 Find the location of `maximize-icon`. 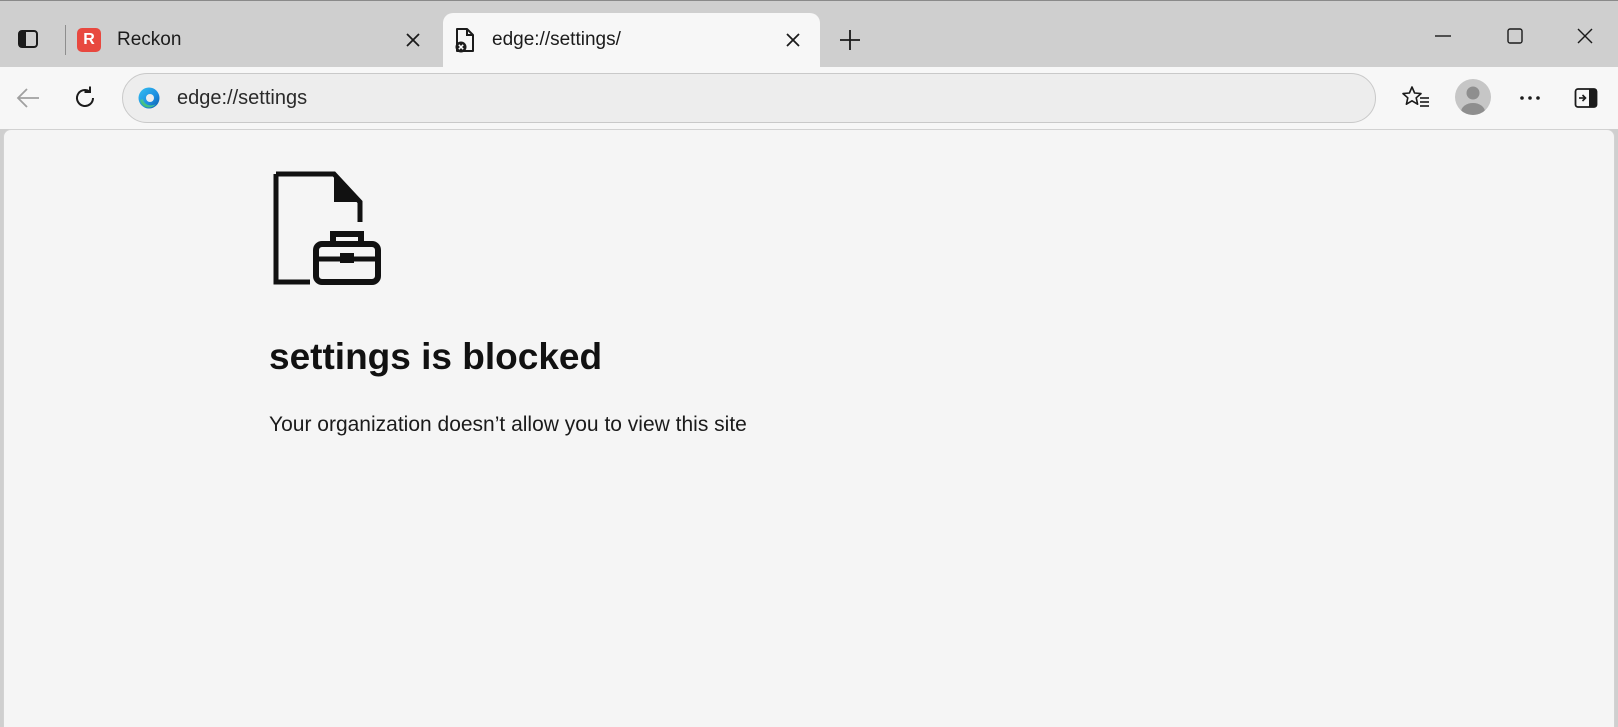

maximize-icon is located at coordinates (1515, 36).